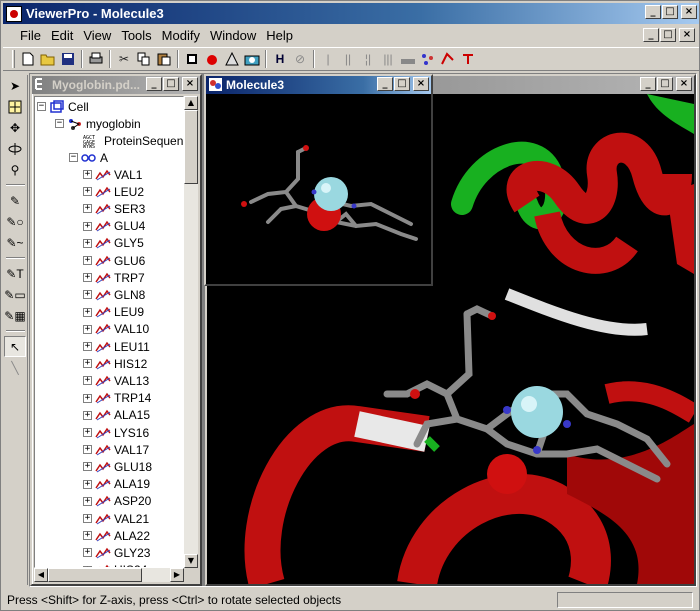 The height and width of the screenshot is (611, 700). I want to click on display-mode-icon, so click(408, 59).